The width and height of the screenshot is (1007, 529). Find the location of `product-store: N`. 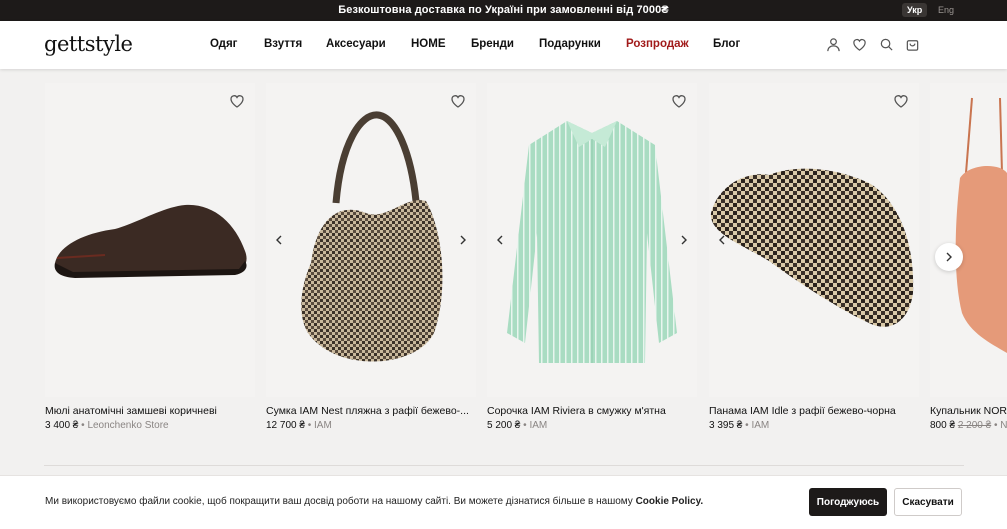

product-store: N is located at coordinates (1003, 425).